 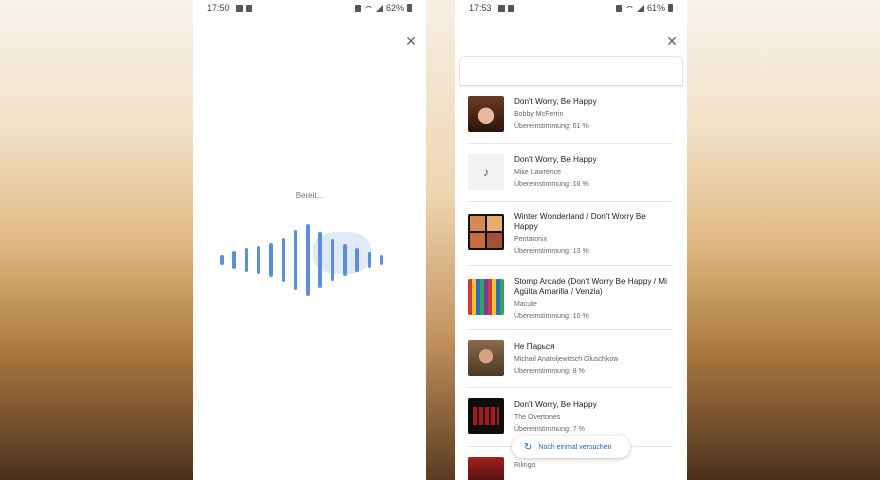 I want to click on match-score: Übereinstimmung: 61 %, so click(x=551, y=126).